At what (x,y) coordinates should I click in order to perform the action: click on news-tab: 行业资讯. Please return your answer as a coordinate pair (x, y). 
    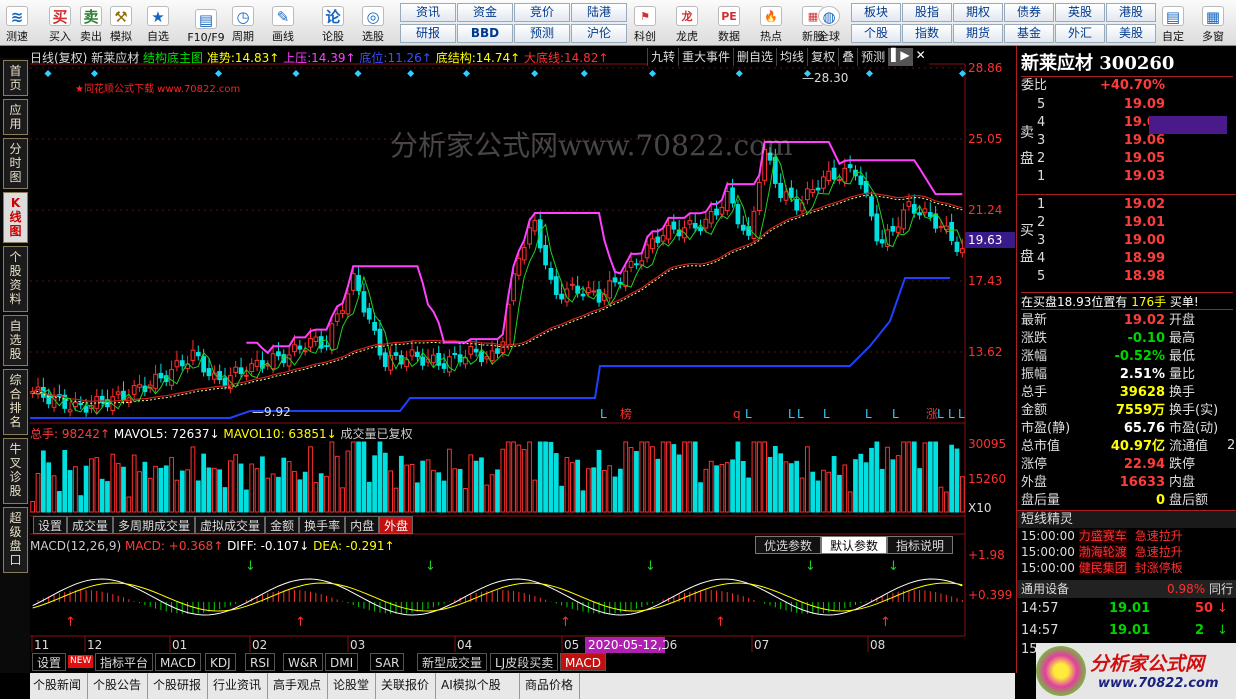
    Looking at the image, I should click on (239, 686).